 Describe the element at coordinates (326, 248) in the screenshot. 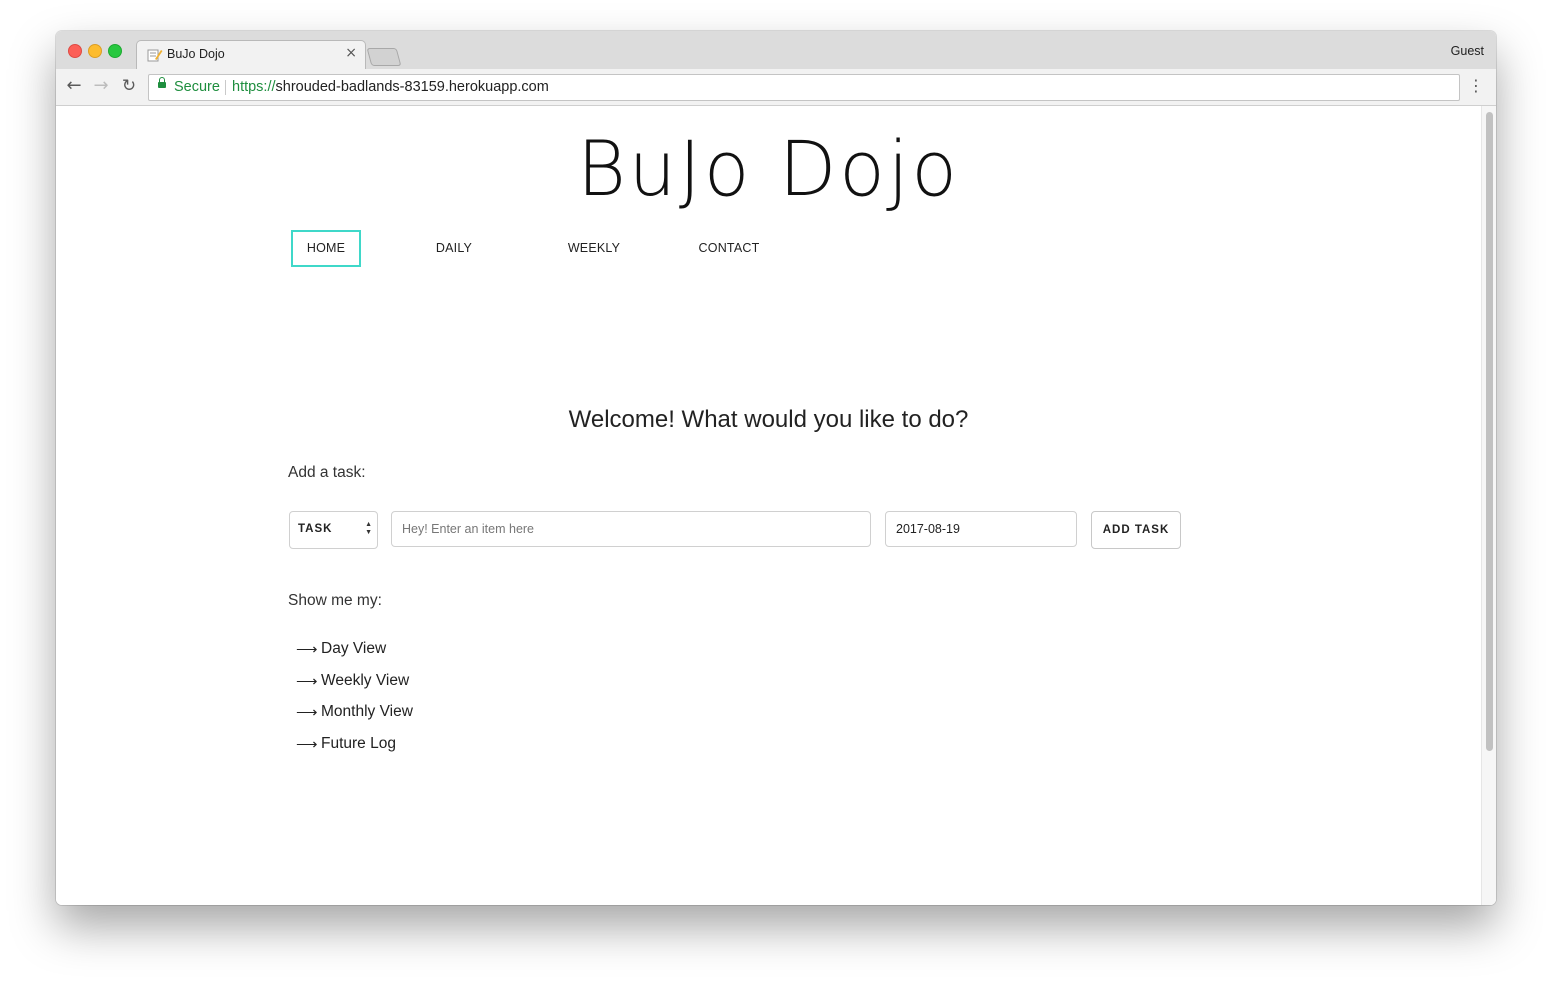

I see `nav-home: HOME` at that location.